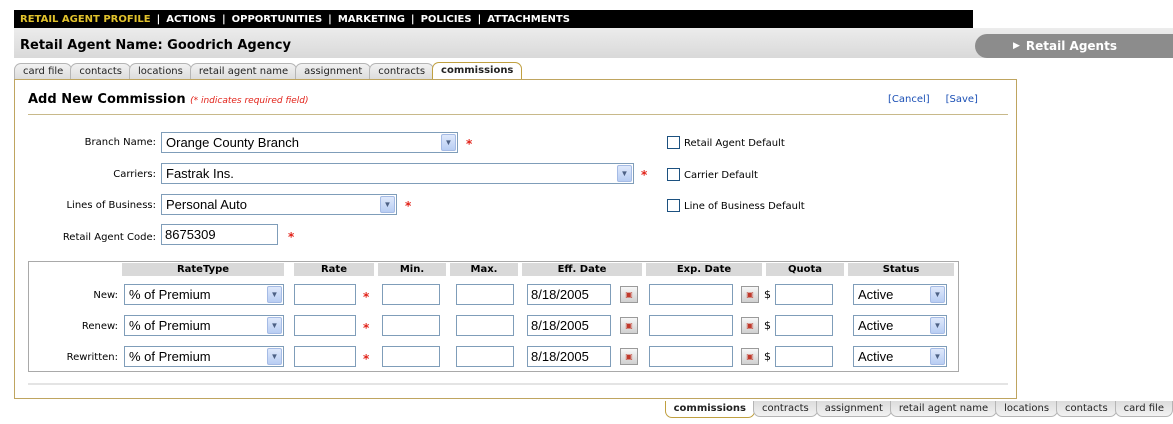 The height and width of the screenshot is (424, 1173). Describe the element at coordinates (582, 269) in the screenshot. I see `header-eff-date: Eff. Date` at that location.